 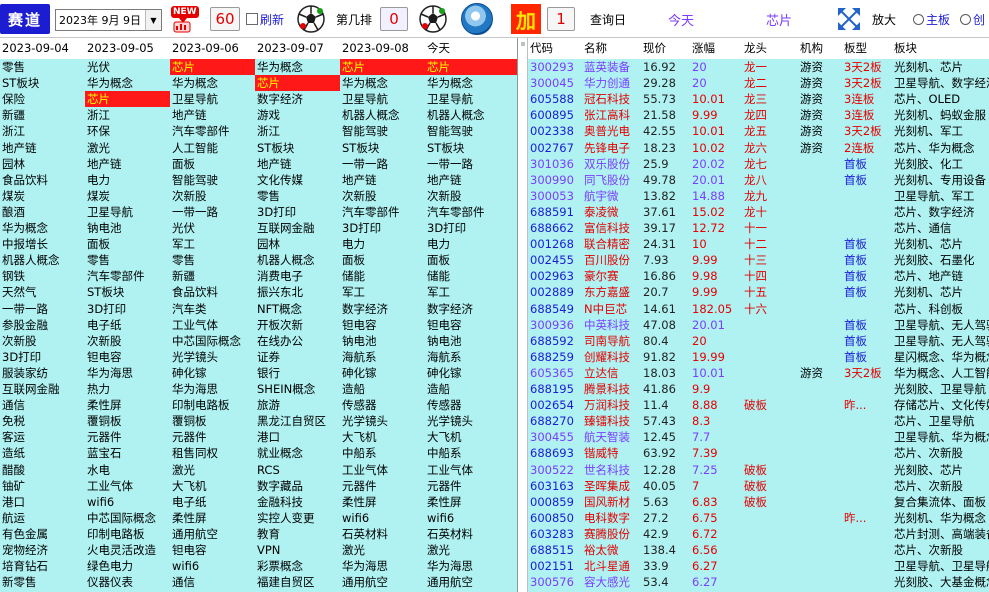 I want to click on table-cell: 300455, so click(x=555, y=437).